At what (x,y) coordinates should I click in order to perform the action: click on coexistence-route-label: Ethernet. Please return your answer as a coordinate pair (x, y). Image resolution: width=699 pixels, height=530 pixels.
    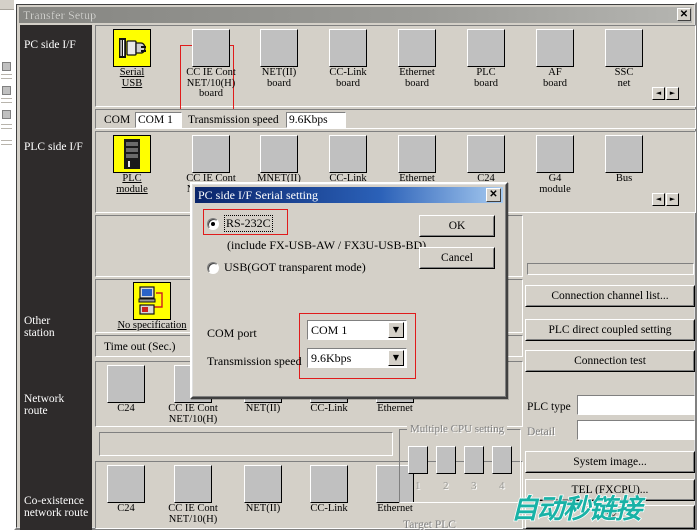
    Looking at the image, I should click on (395, 508).